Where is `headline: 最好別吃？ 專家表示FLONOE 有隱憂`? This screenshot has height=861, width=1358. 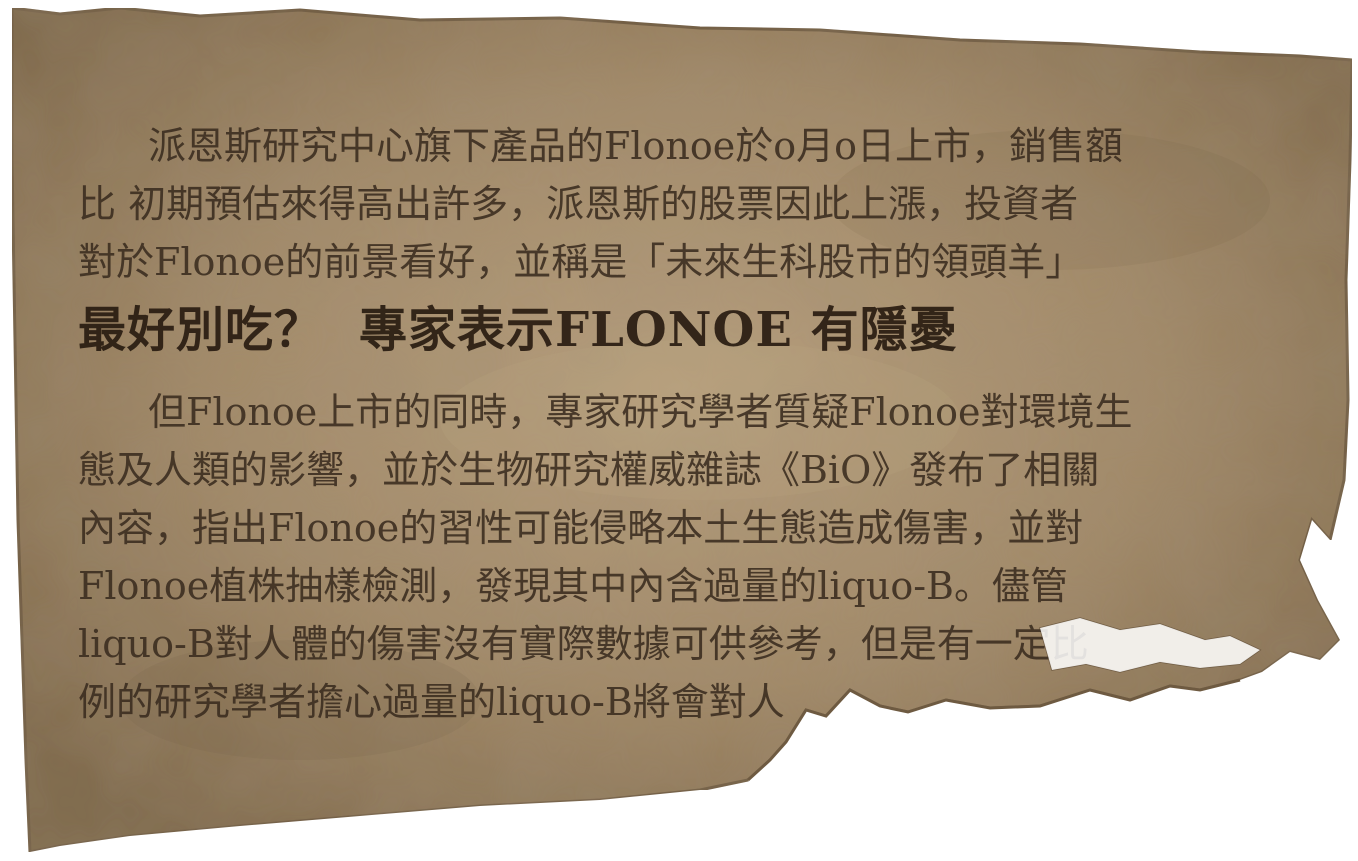
headline: 最好別吃？ 專家表示FLONOE 有隱憂 is located at coordinates (518, 330).